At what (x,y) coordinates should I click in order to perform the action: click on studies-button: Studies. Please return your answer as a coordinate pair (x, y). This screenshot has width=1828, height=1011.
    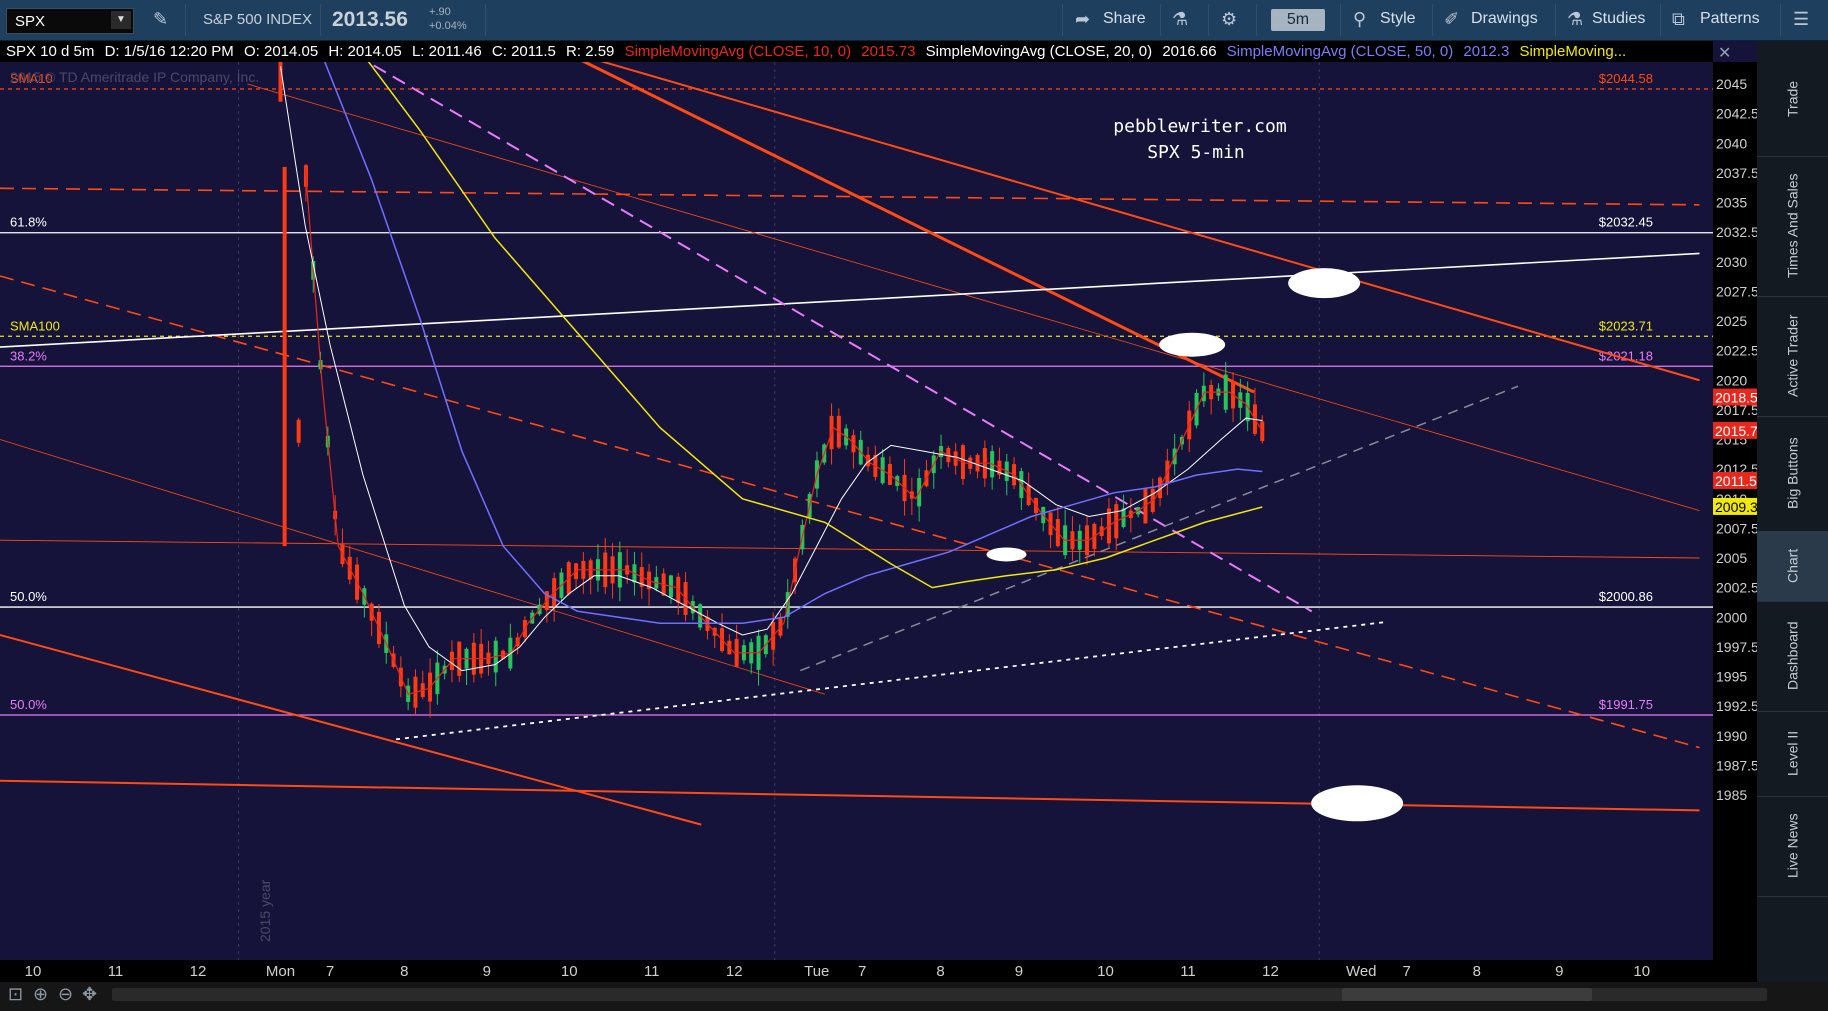
    Looking at the image, I should click on (1618, 19).